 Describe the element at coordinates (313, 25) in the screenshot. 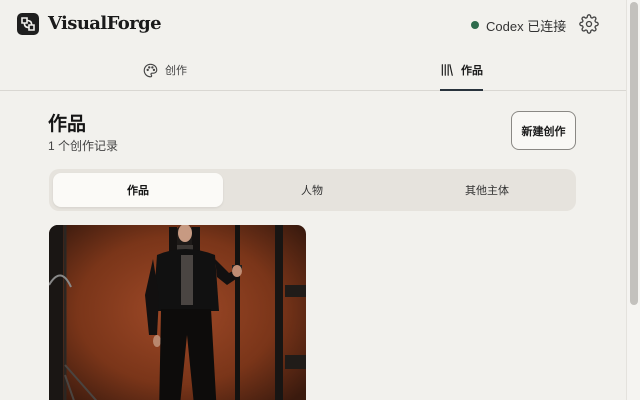

I see `top-bar: VisualForge Codex 已连接` at that location.